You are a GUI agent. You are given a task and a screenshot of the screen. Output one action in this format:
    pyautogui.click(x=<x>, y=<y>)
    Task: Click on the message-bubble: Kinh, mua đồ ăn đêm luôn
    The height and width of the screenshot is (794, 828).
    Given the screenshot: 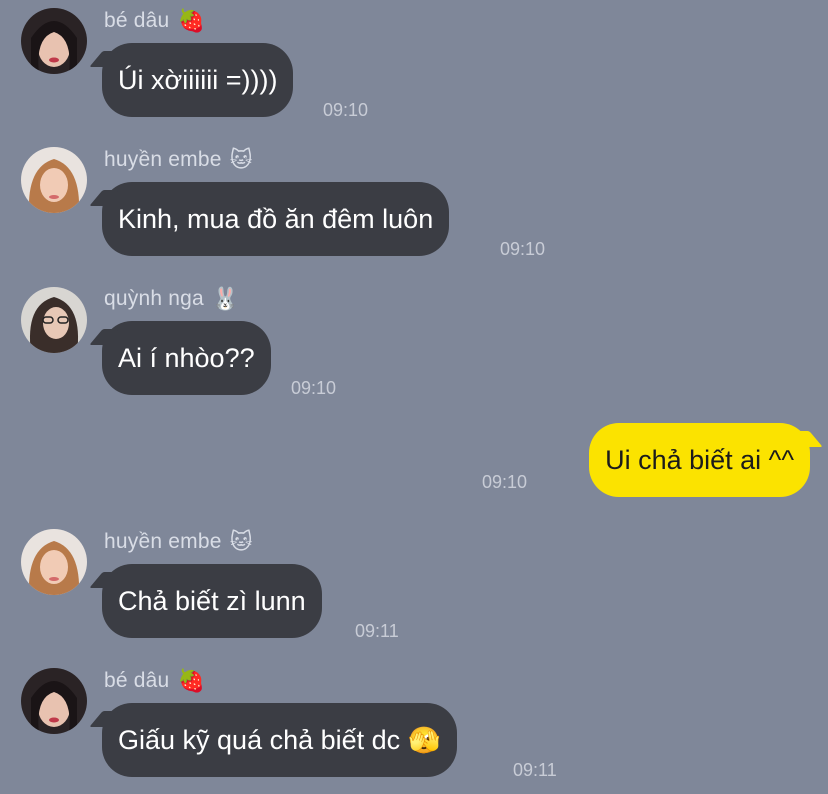 What is the action you would take?
    pyautogui.click(x=276, y=219)
    